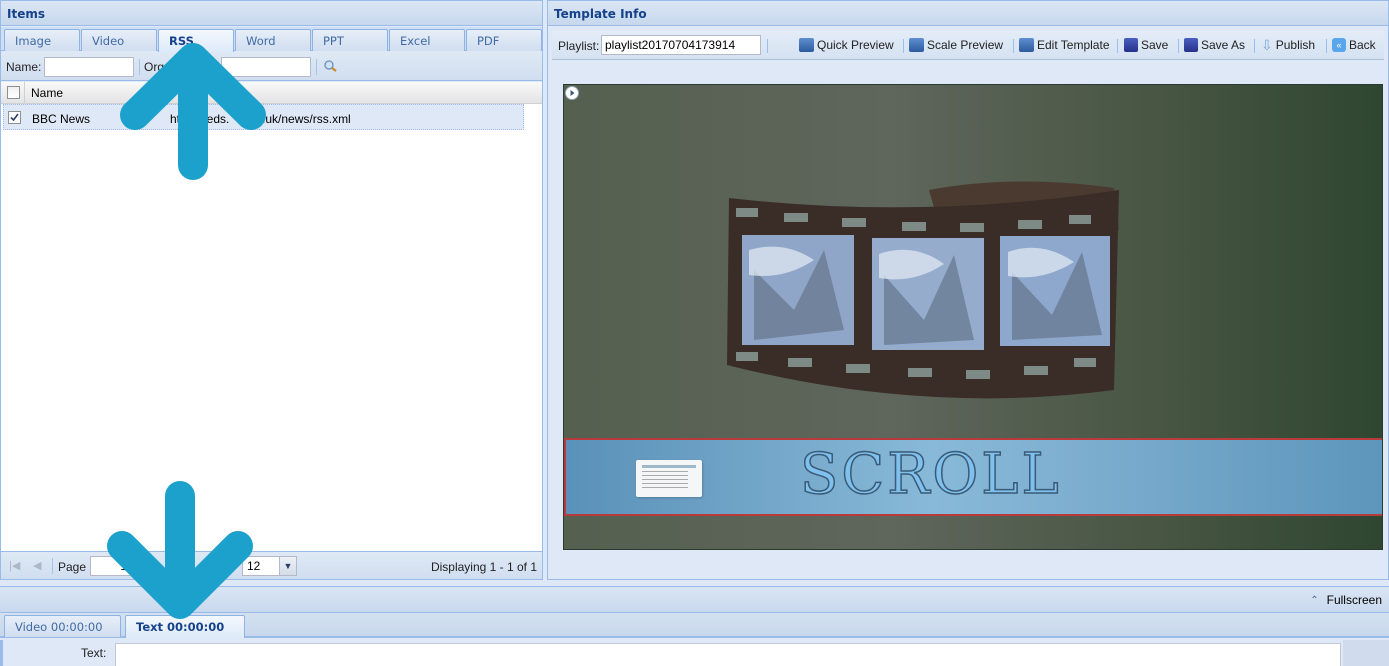  What do you see at coordinates (694, 625) in the screenshot?
I see `timeline-tabs: Video 00:00:00 Text 00:00:00` at bounding box center [694, 625].